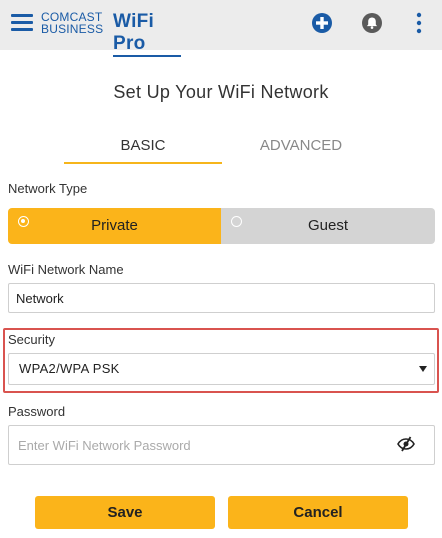 The width and height of the screenshot is (442, 538). I want to click on tab-bar: BASIC ADVANCED, so click(222, 149).